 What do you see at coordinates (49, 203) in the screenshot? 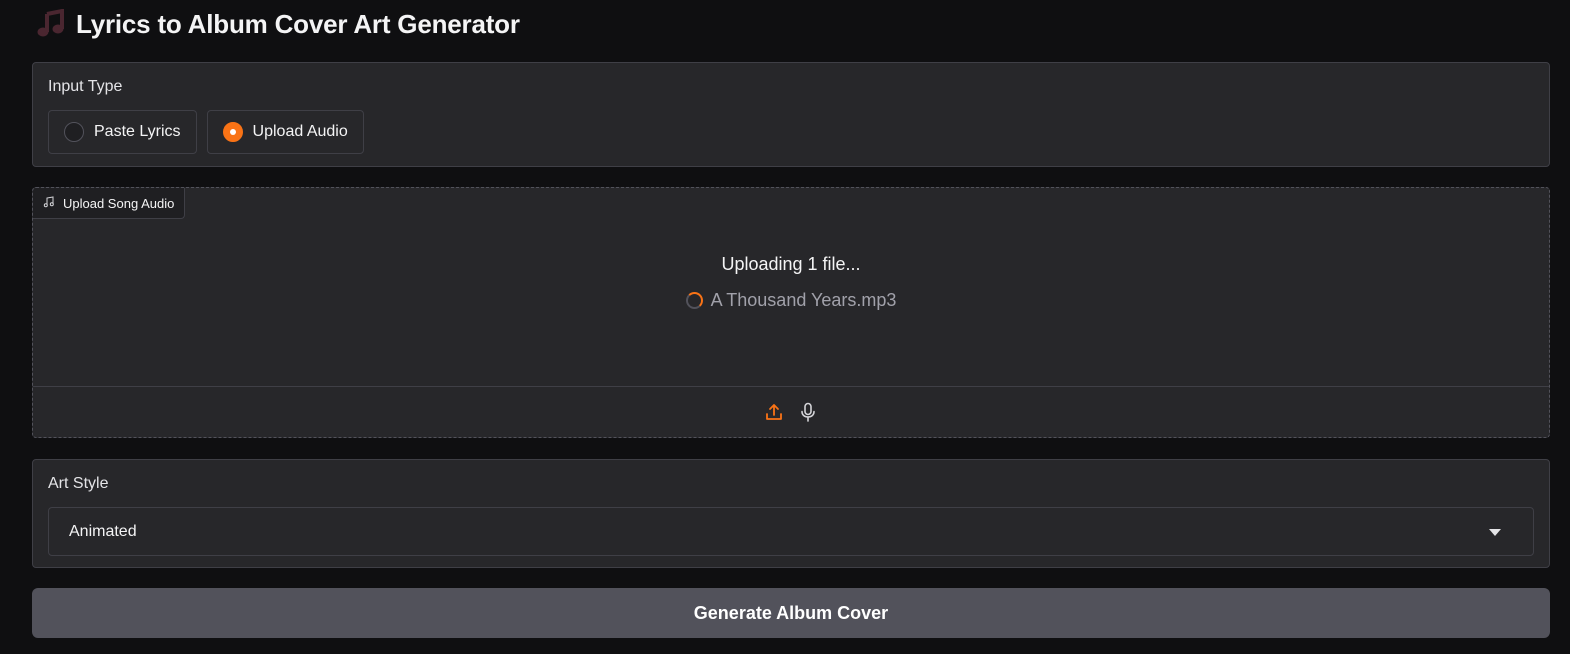
I see `music-icon` at bounding box center [49, 203].